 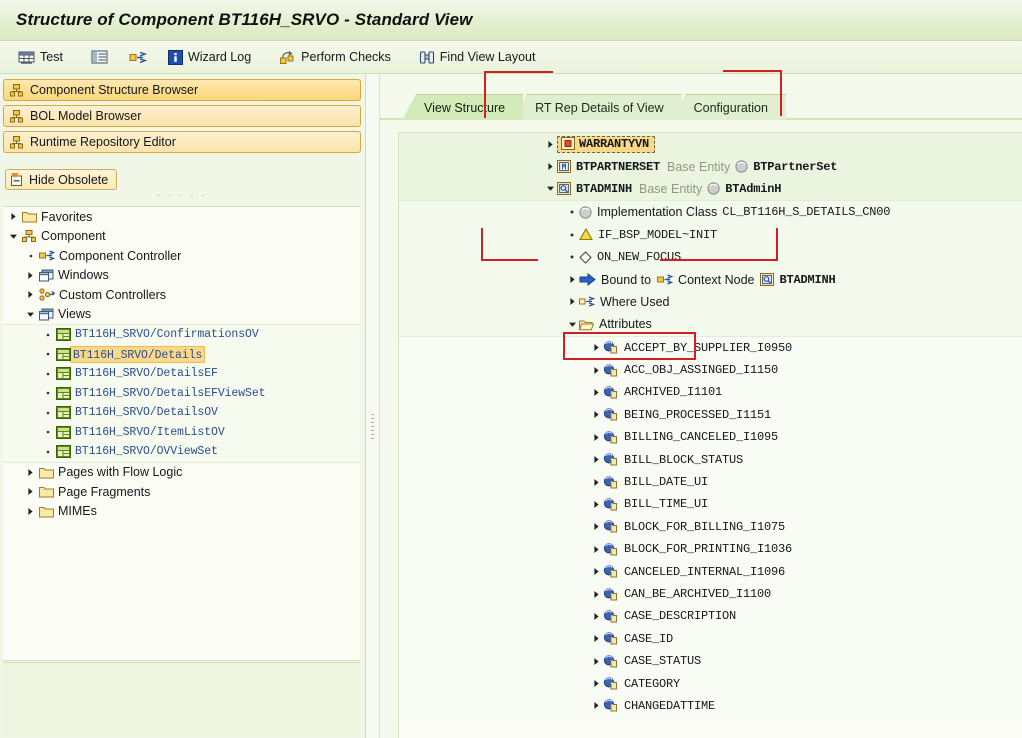 I want to click on attribute-blue-icon, so click(x=611, y=414).